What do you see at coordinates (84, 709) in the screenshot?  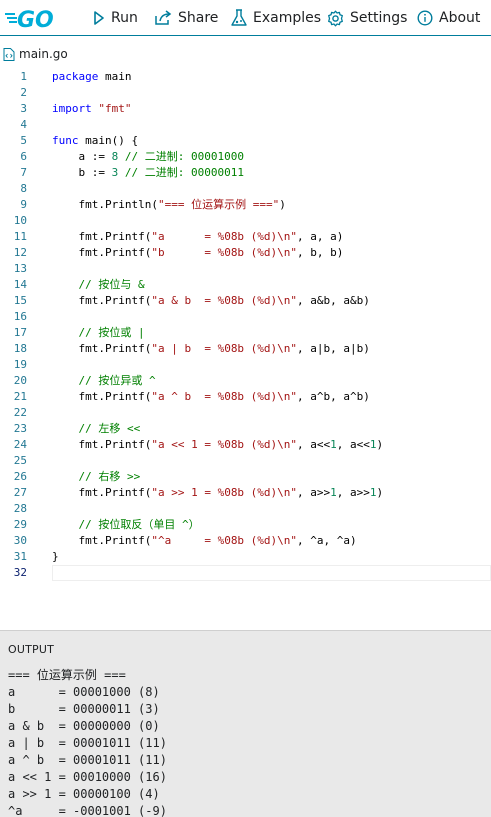 I see `output-line: b = 00000011 (3)` at bounding box center [84, 709].